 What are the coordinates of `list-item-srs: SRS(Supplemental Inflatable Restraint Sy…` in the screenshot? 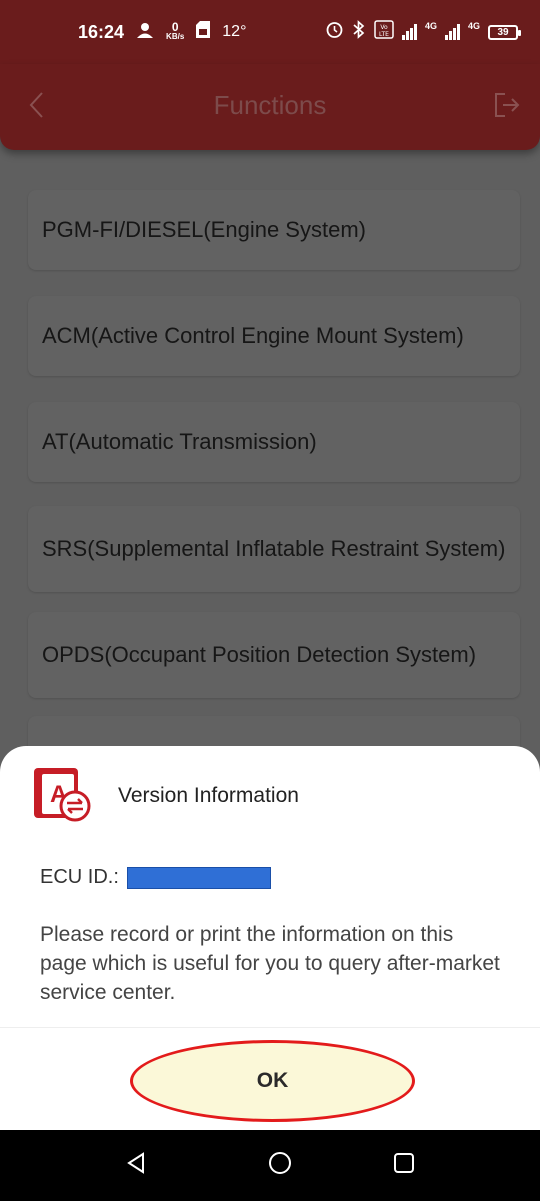 It's located at (274, 549).